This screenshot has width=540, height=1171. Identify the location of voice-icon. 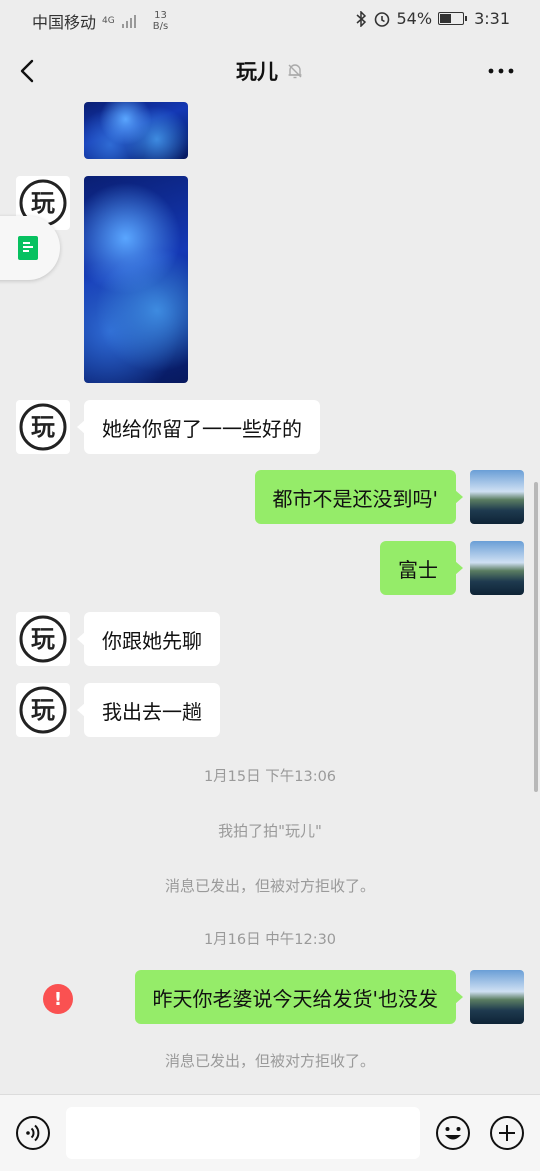
(33, 1133).